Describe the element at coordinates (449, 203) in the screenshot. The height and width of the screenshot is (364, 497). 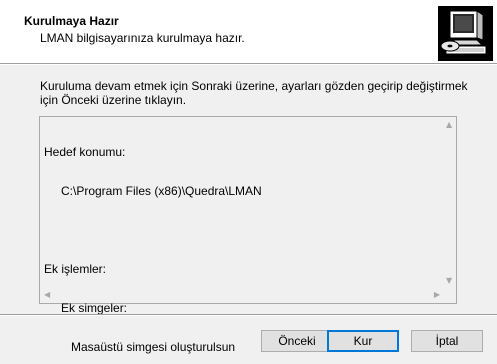
I see `vertical-scrollbar: ▲ ▼` at that location.